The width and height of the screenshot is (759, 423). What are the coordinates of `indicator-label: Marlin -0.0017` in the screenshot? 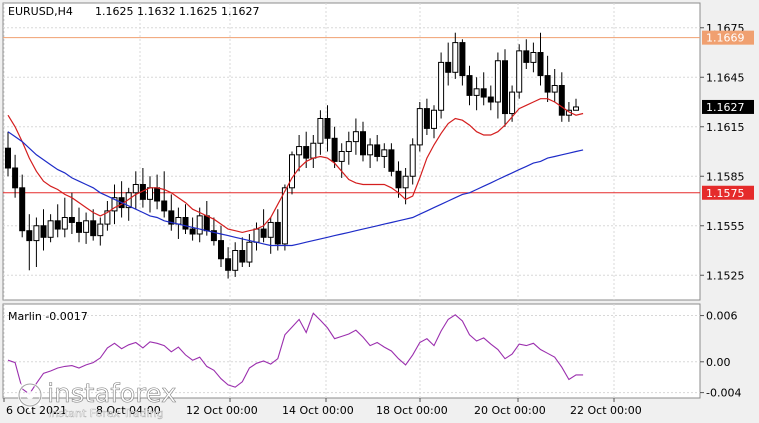 It's located at (48, 316).